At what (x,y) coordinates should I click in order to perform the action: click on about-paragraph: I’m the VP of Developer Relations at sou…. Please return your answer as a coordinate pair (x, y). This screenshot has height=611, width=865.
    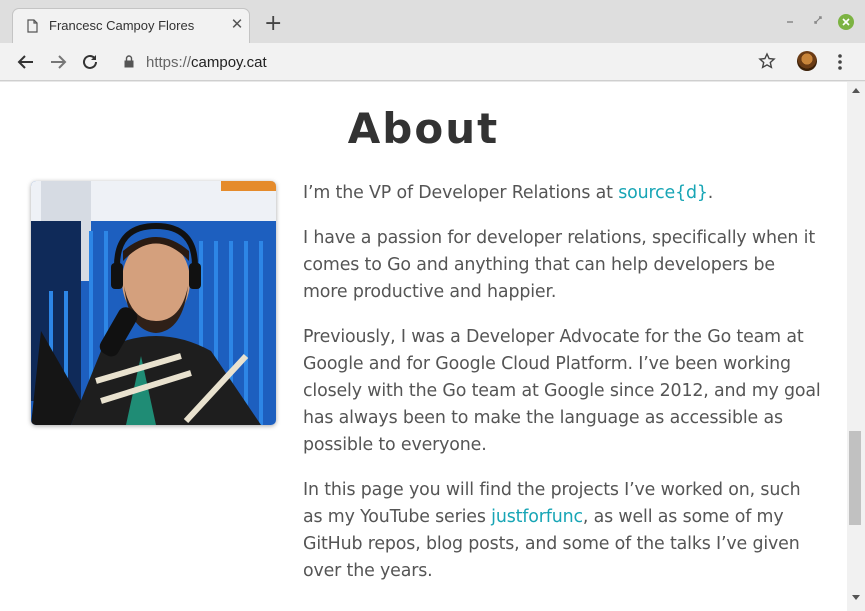
    Looking at the image, I should click on (563, 193).